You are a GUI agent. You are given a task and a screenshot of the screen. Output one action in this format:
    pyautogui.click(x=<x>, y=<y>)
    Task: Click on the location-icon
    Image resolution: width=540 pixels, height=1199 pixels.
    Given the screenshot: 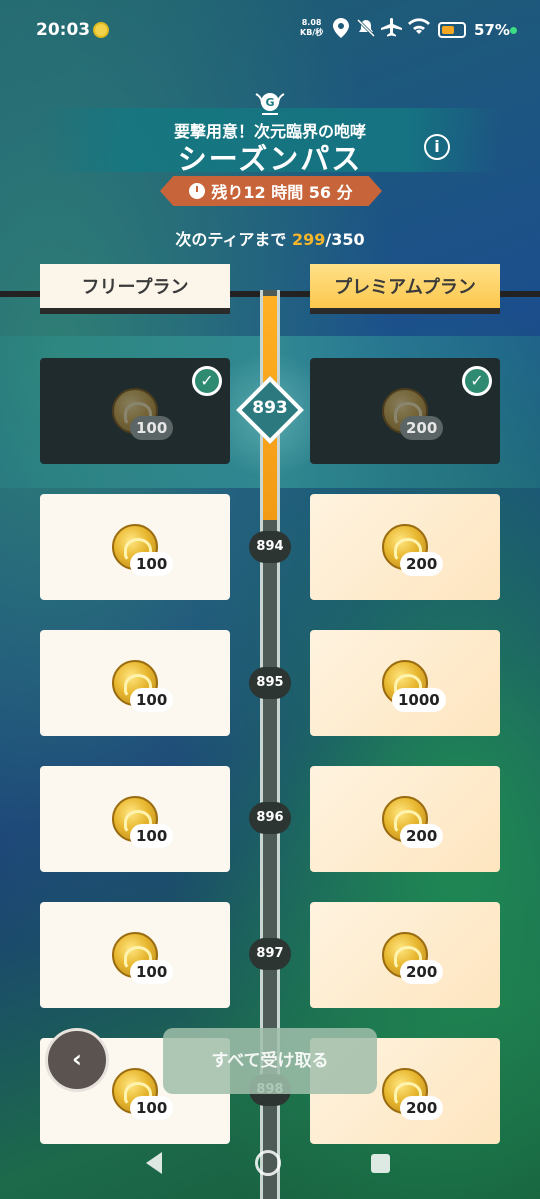 What is the action you would take?
    pyautogui.click(x=341, y=30)
    